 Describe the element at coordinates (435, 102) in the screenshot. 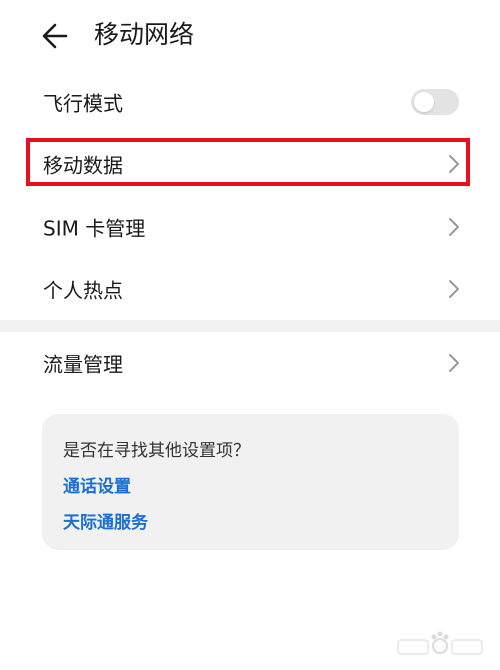

I see `airplane-mode-toggle` at that location.